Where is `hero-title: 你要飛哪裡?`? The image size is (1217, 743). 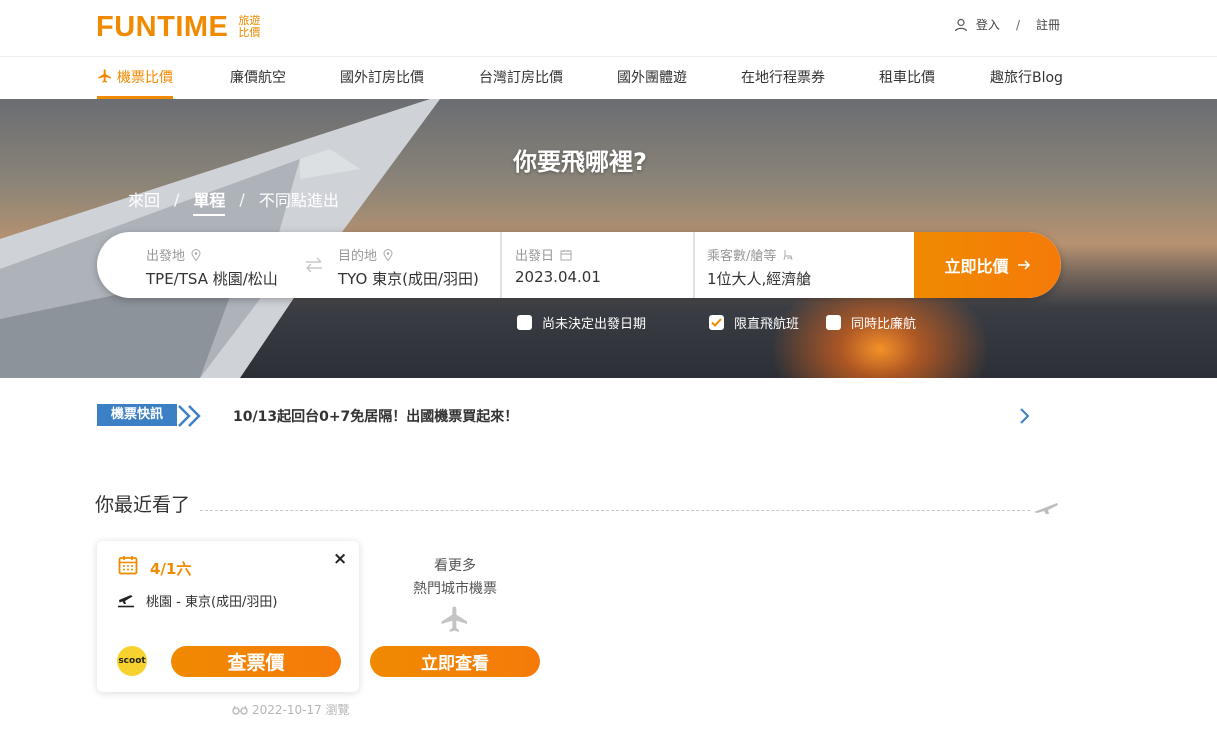 hero-title: 你要飛哪裡? is located at coordinates (580, 162).